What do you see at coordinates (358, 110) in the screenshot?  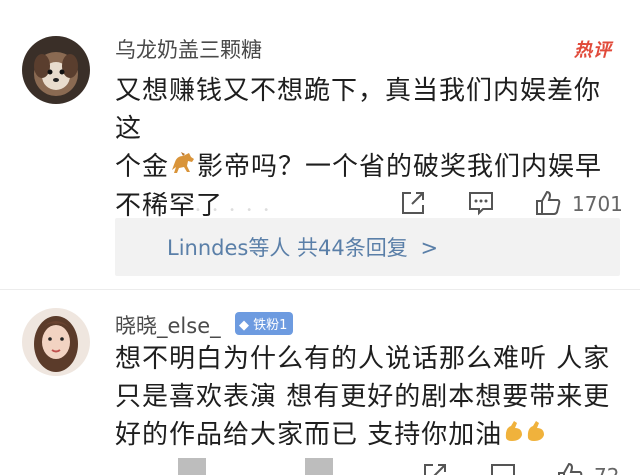 I see `comment-text-line: 又想赚钱又不想跪下，真当我们内娱差你这` at bounding box center [358, 110].